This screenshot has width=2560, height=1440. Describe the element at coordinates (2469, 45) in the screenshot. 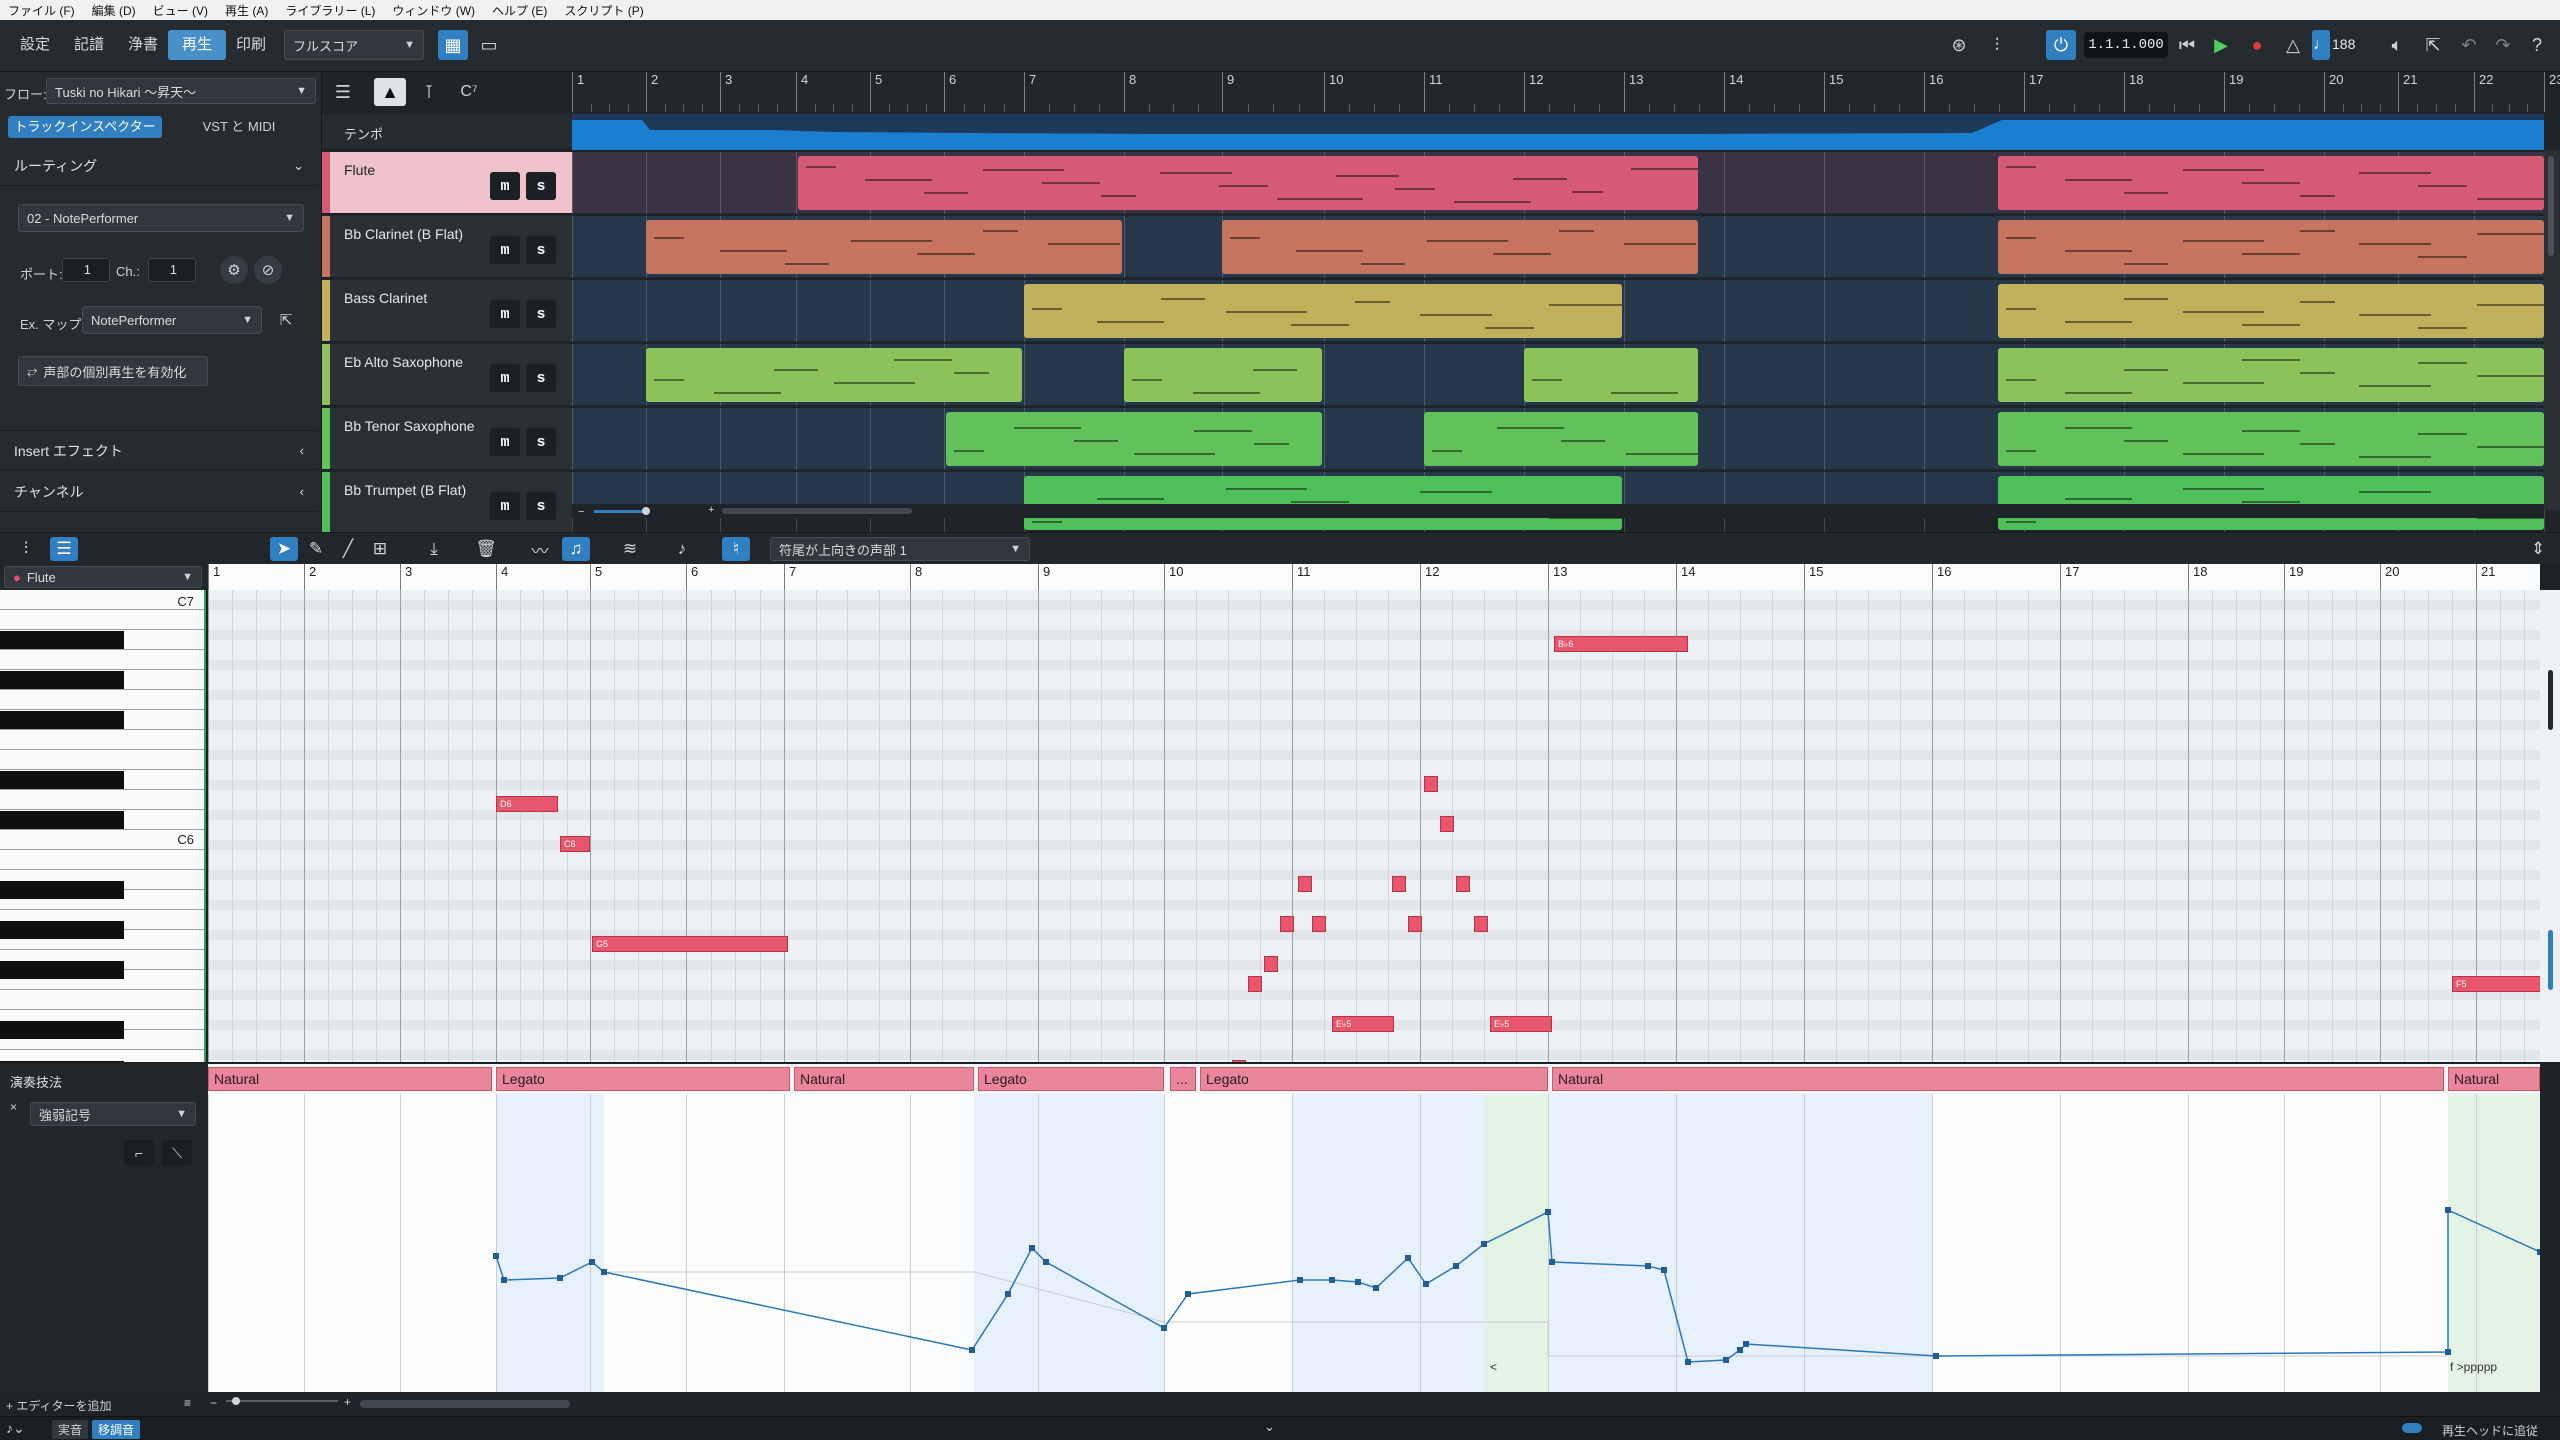

I see `undo-icon: ↶` at that location.